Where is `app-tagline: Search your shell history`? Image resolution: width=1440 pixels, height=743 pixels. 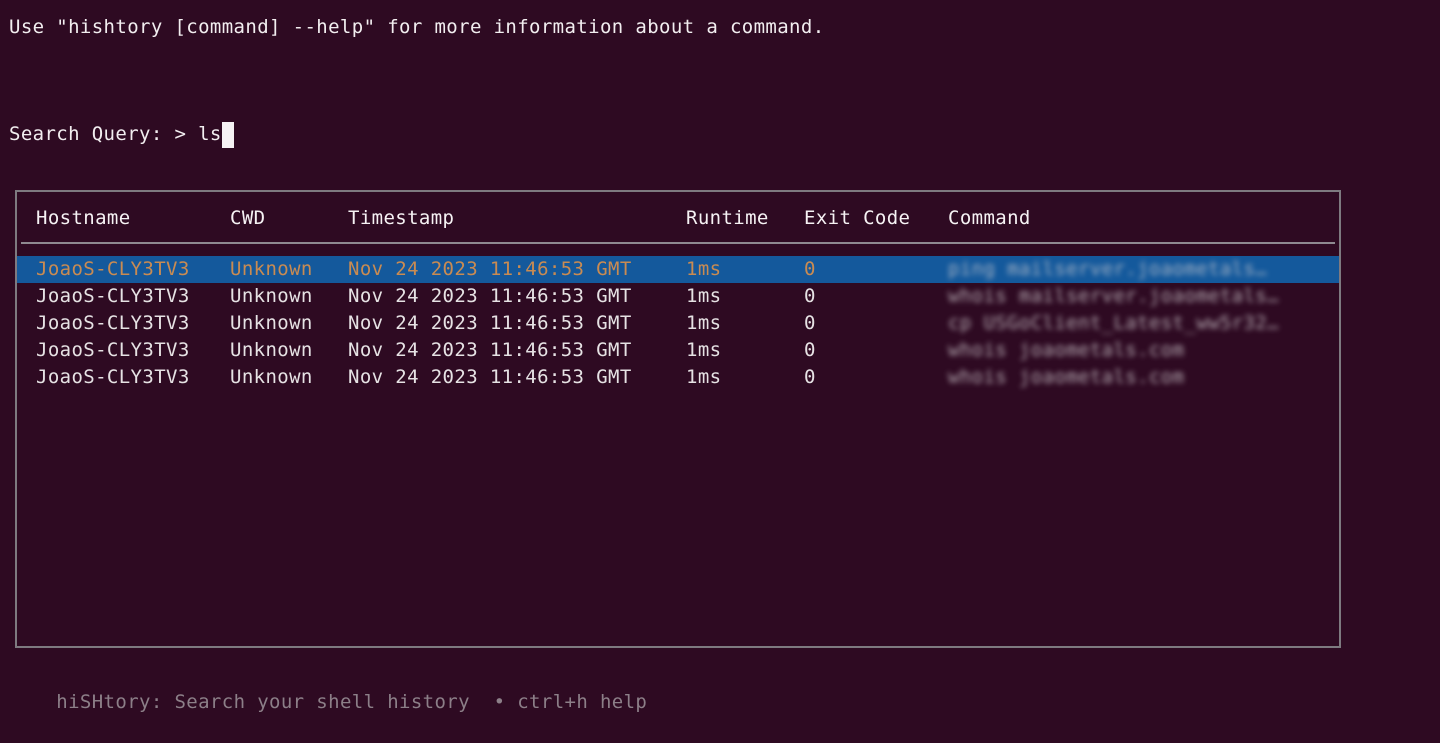
app-tagline: Search your shell history is located at coordinates (316, 702).